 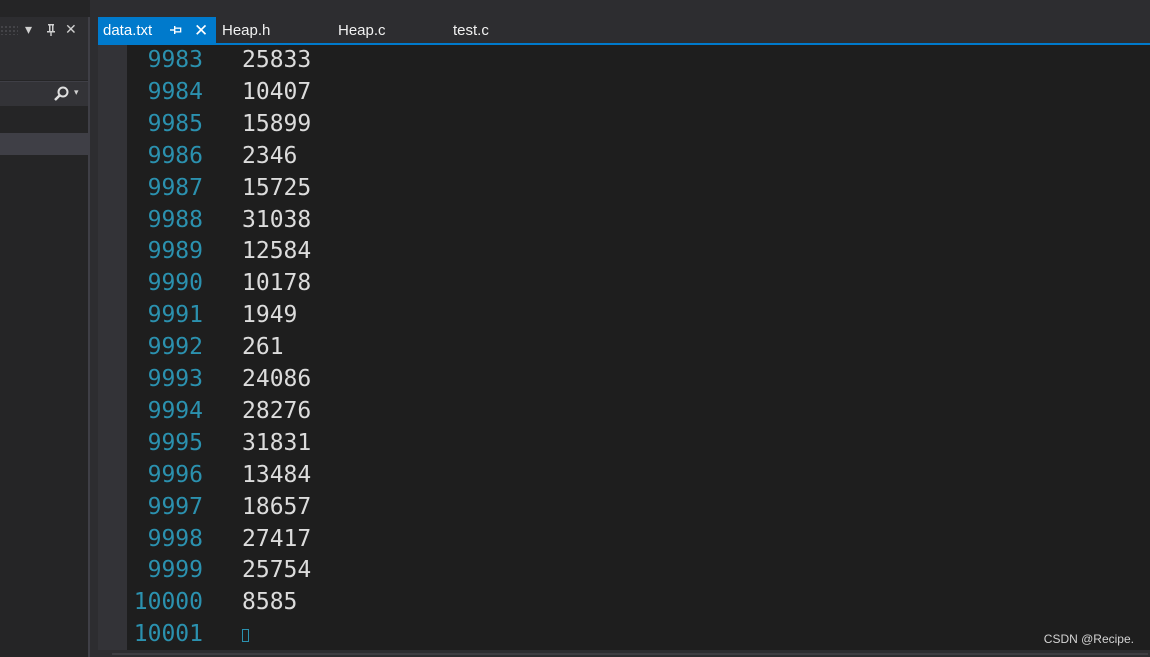 What do you see at coordinates (175, 474) in the screenshot?
I see `line-number: 9996` at bounding box center [175, 474].